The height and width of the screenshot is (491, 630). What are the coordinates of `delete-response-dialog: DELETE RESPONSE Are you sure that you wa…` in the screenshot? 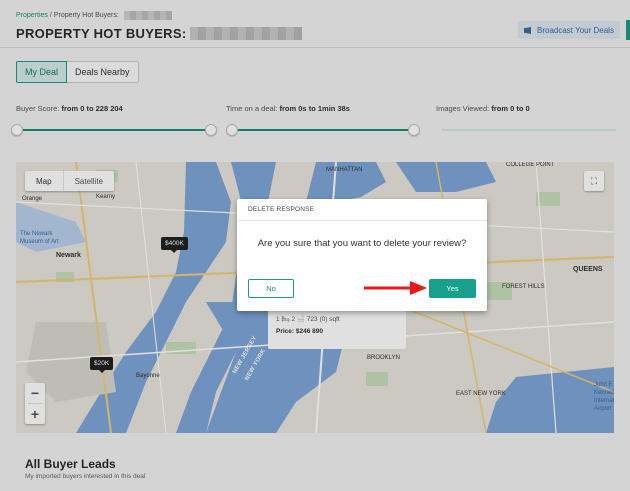 It's located at (362, 255).